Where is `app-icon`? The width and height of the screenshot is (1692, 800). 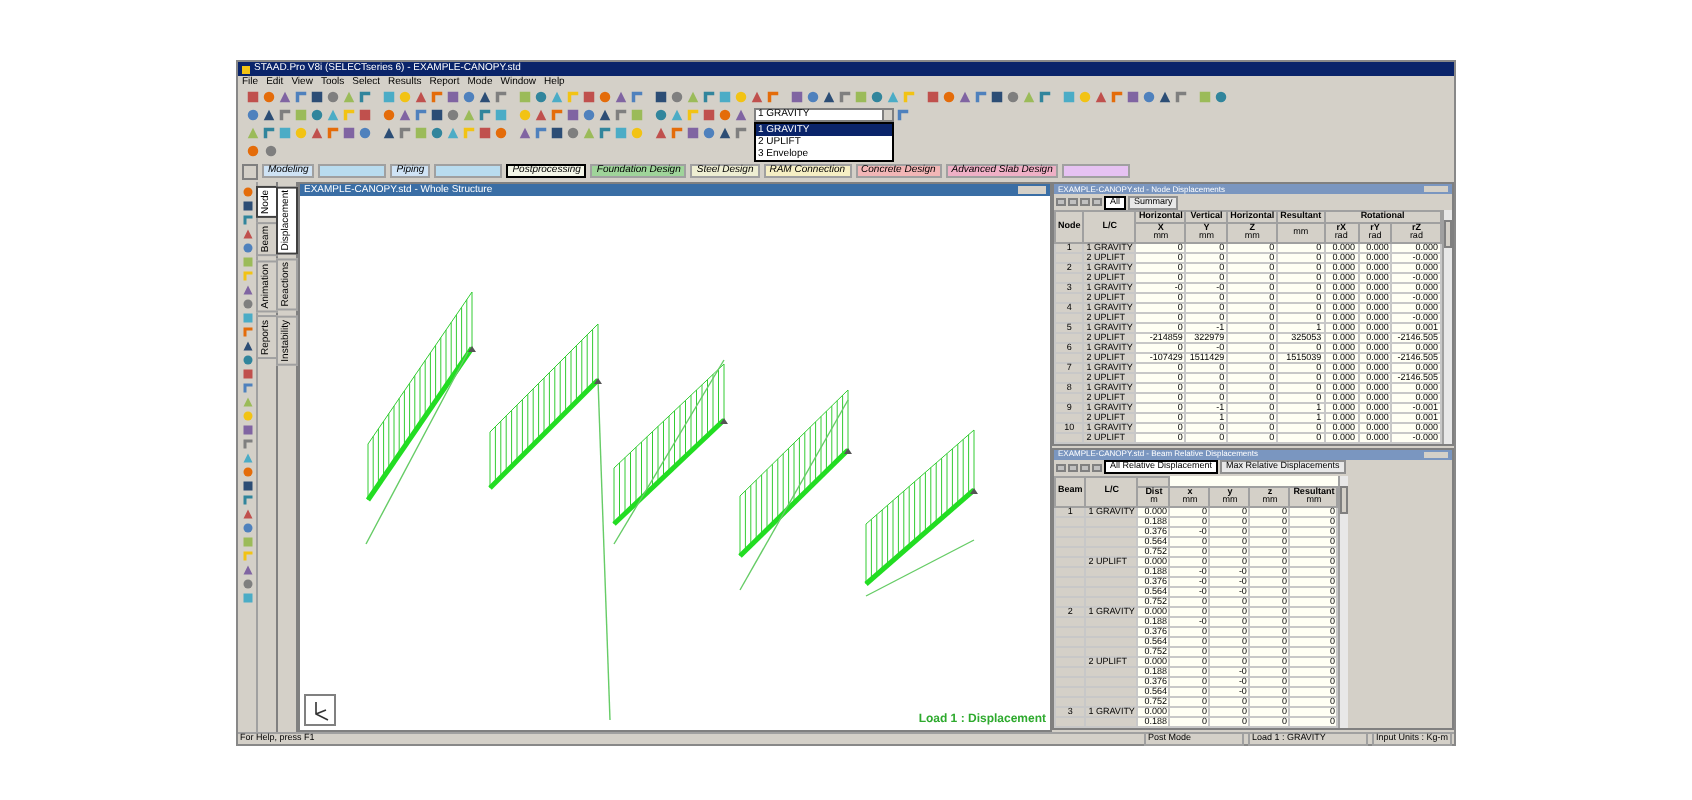 app-icon is located at coordinates (246, 69).